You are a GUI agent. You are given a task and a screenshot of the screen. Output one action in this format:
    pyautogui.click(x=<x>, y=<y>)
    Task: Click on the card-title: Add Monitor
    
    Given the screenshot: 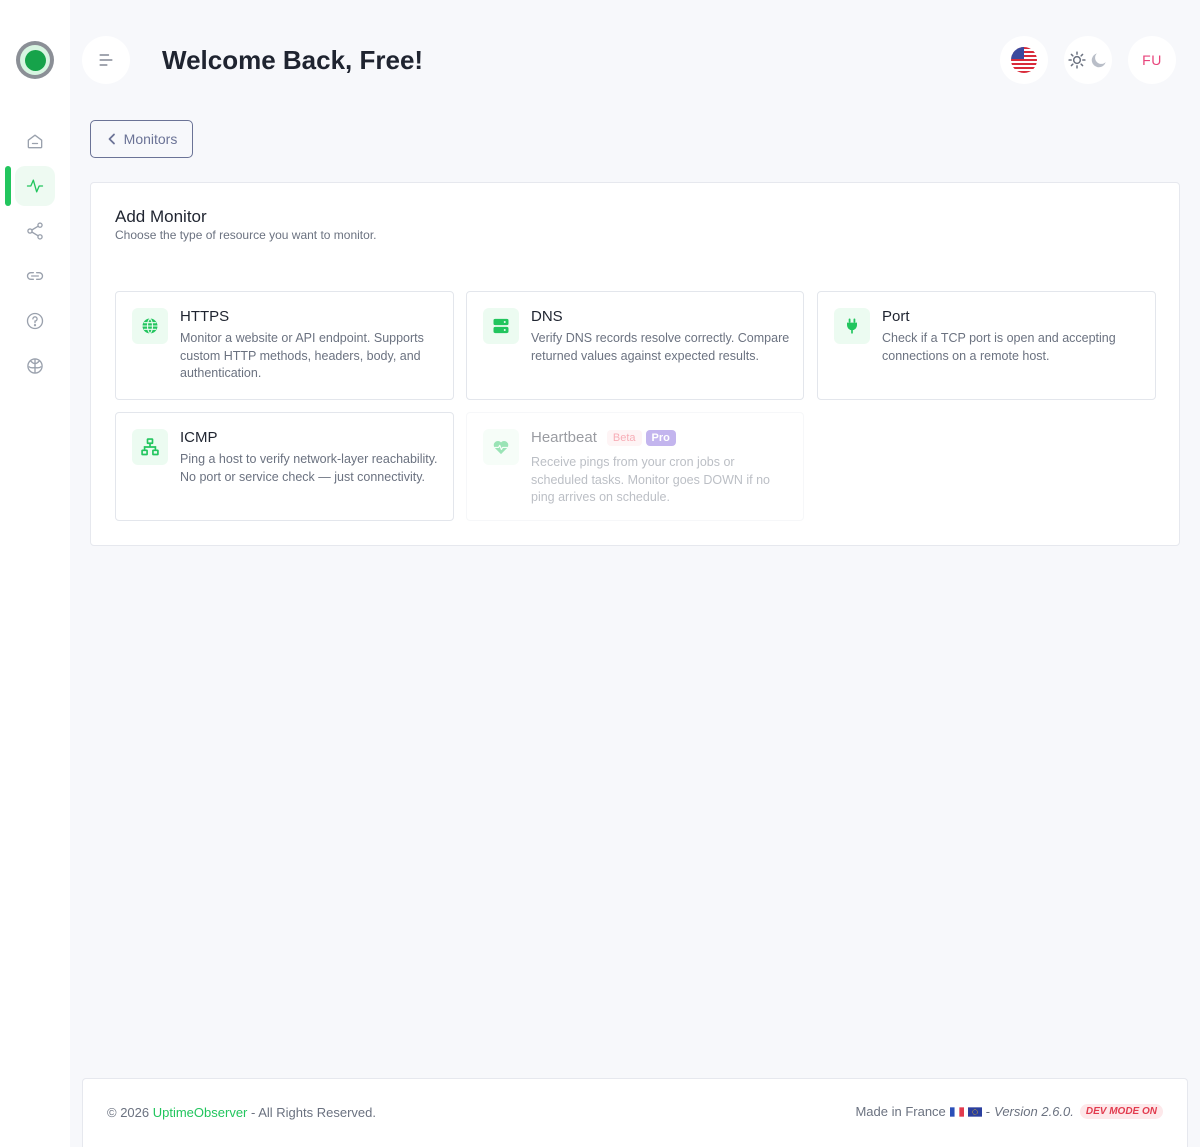 What is the action you would take?
    pyautogui.click(x=161, y=216)
    